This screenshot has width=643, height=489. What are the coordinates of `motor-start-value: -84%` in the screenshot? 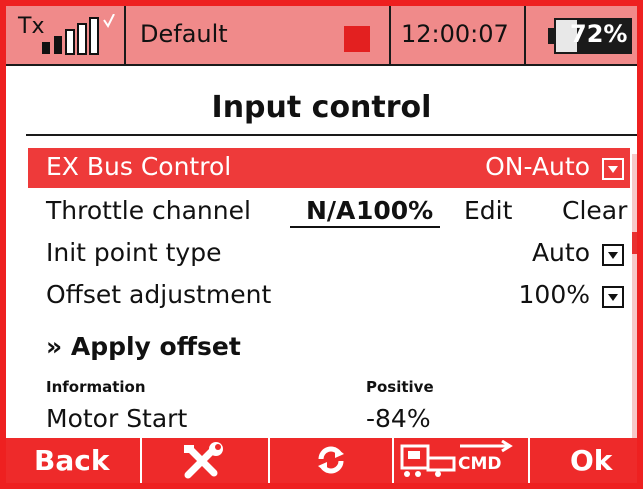 It's located at (398, 418).